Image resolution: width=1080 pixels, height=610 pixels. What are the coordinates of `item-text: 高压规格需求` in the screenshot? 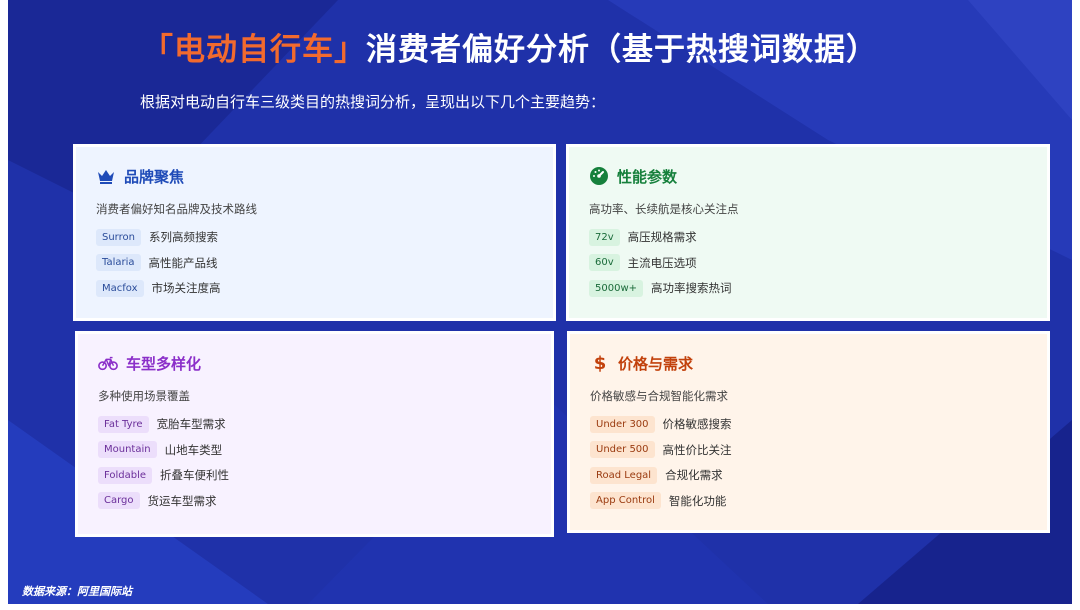 It's located at (662, 237).